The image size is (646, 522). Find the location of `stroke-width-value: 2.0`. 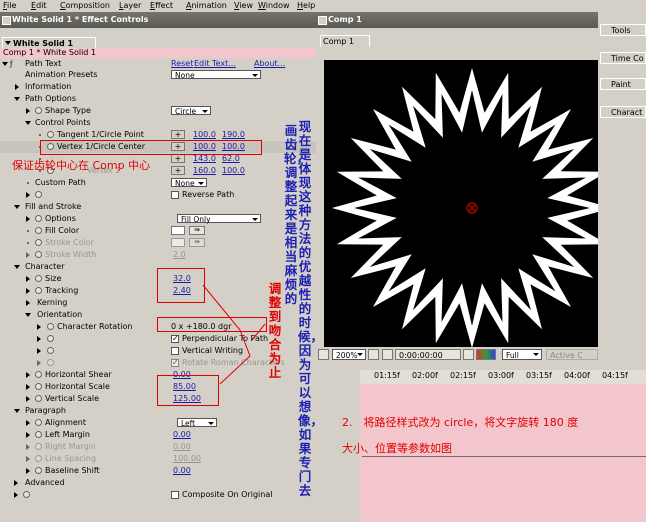

stroke-width-value: 2.0 is located at coordinates (179, 255).